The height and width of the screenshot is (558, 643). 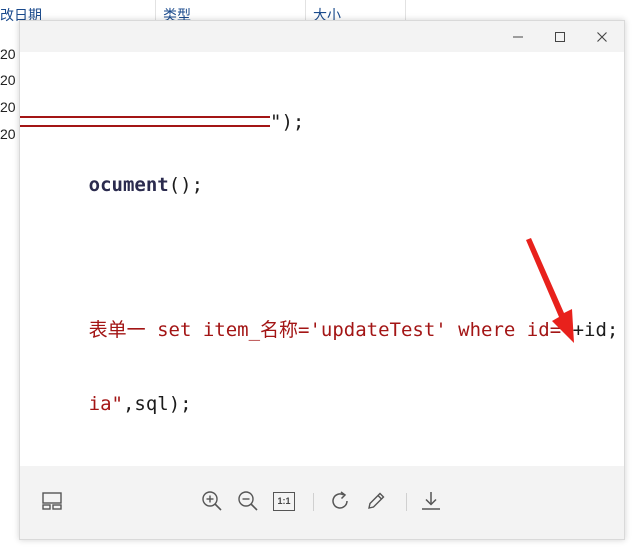 I want to click on rotate-button, so click(x=340, y=501).